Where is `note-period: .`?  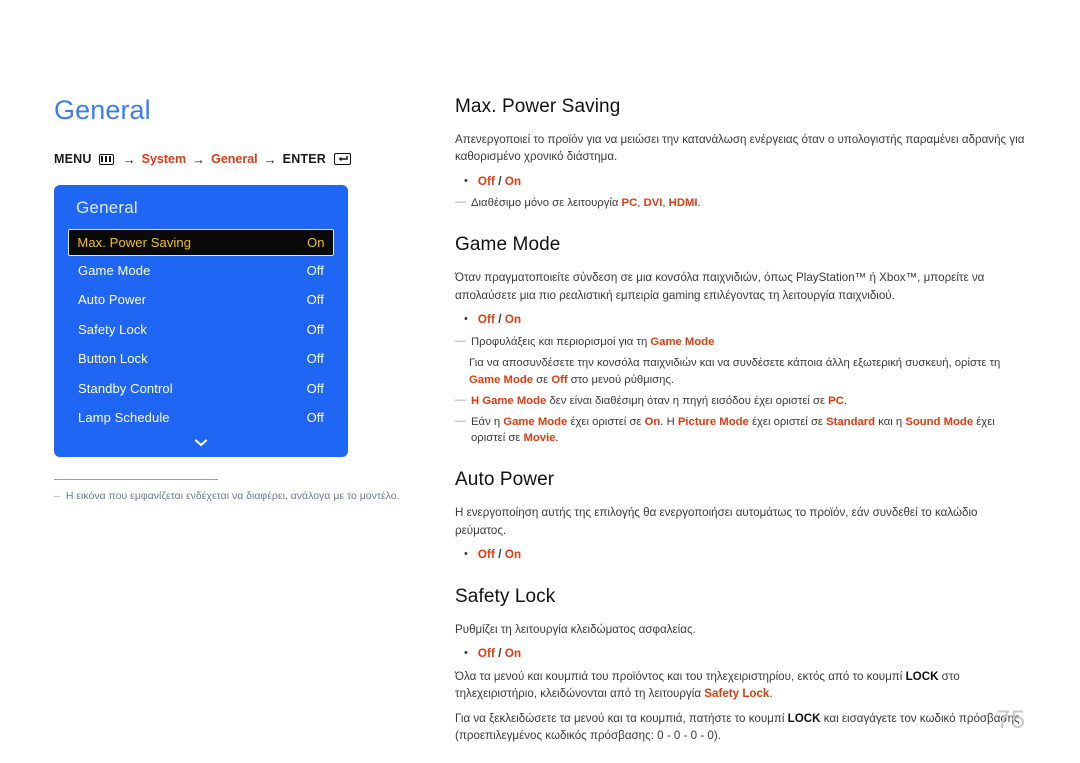 note-period: . is located at coordinates (699, 203).